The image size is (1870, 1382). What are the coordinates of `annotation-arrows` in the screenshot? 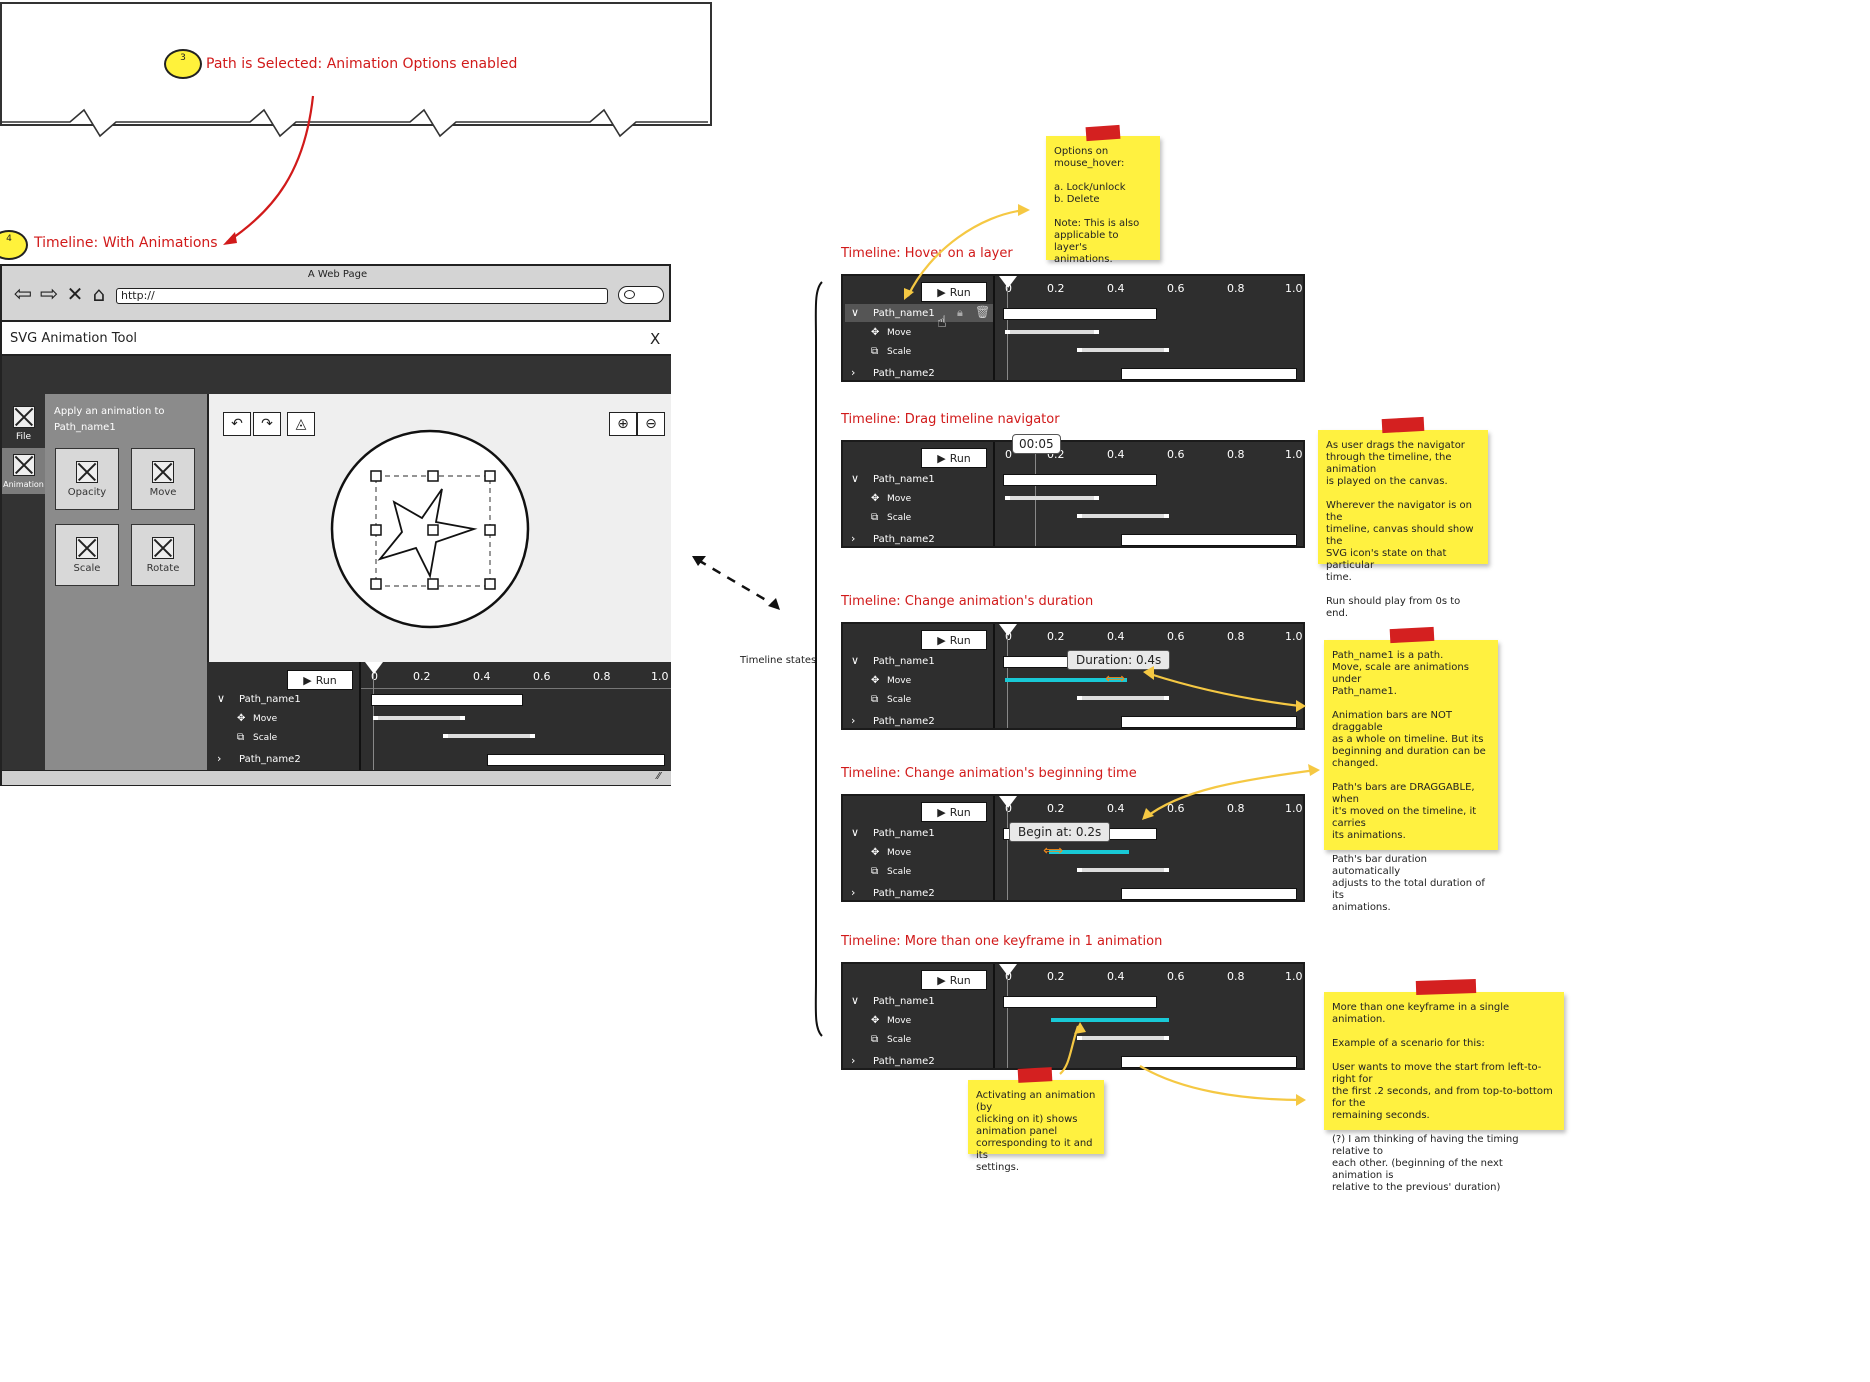 It's located at (1112, 655).